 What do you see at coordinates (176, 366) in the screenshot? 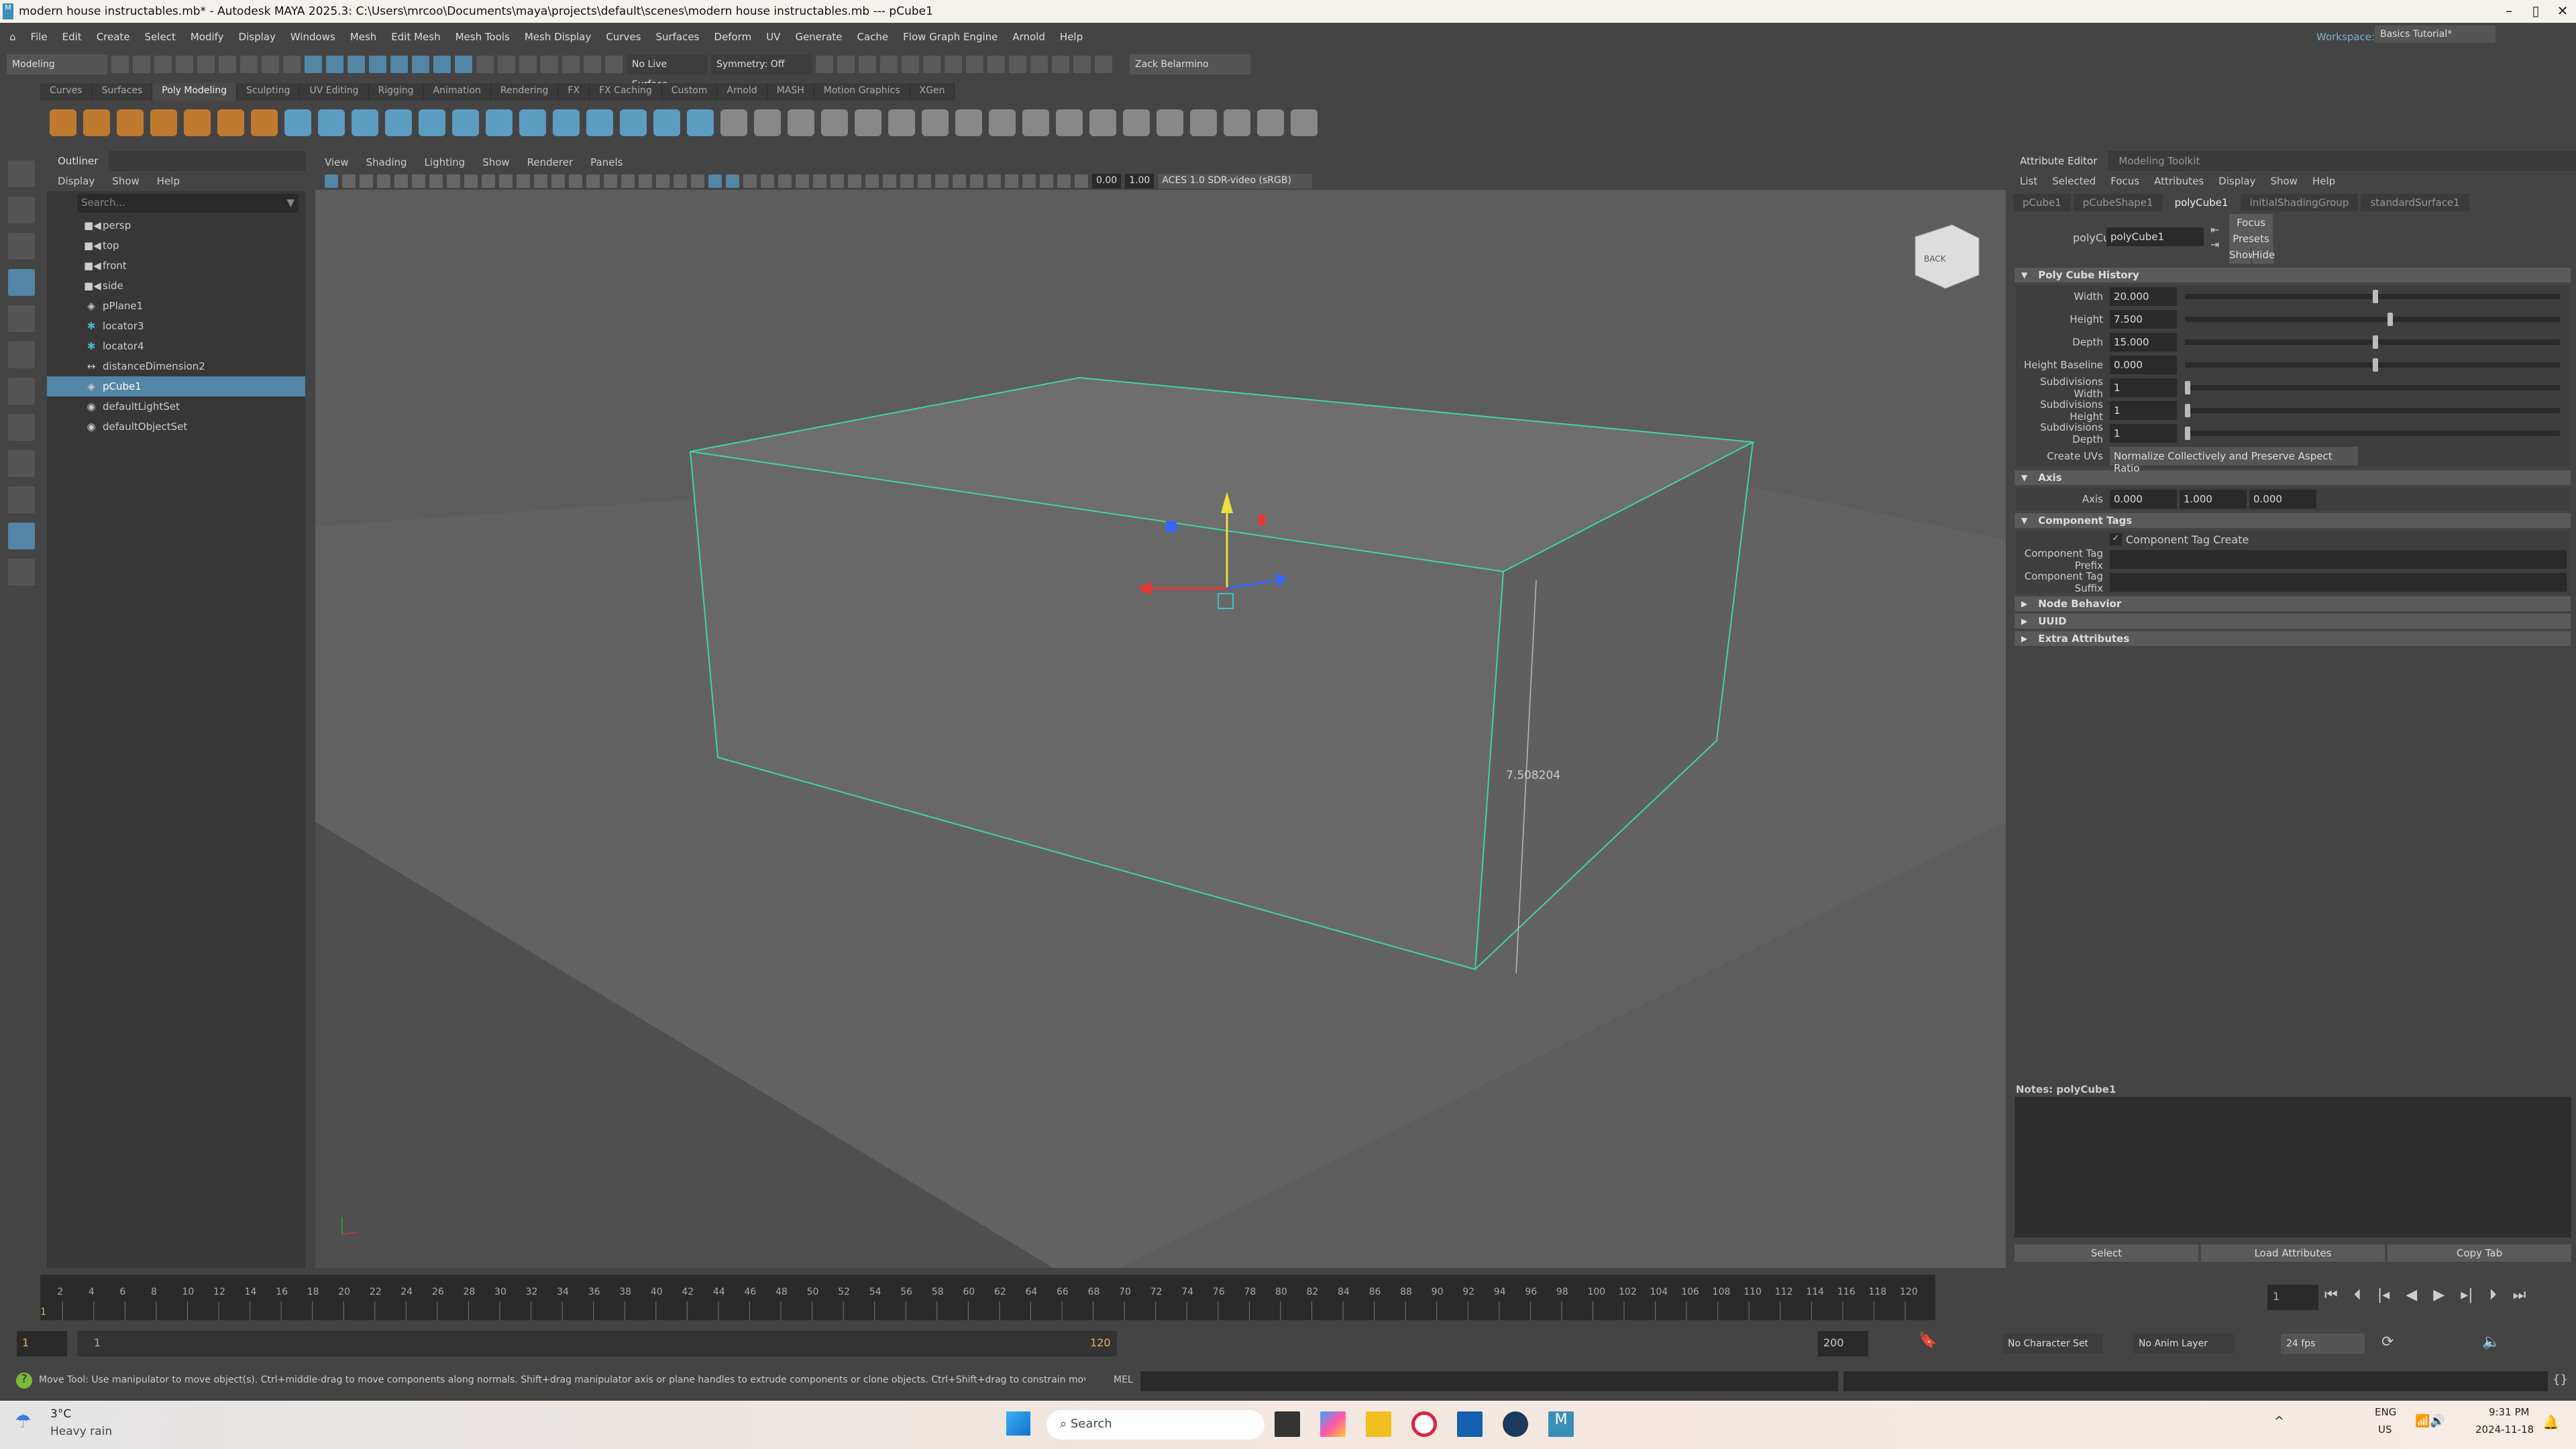
I see `outliner-item: ↔ distanceDimension2` at bounding box center [176, 366].